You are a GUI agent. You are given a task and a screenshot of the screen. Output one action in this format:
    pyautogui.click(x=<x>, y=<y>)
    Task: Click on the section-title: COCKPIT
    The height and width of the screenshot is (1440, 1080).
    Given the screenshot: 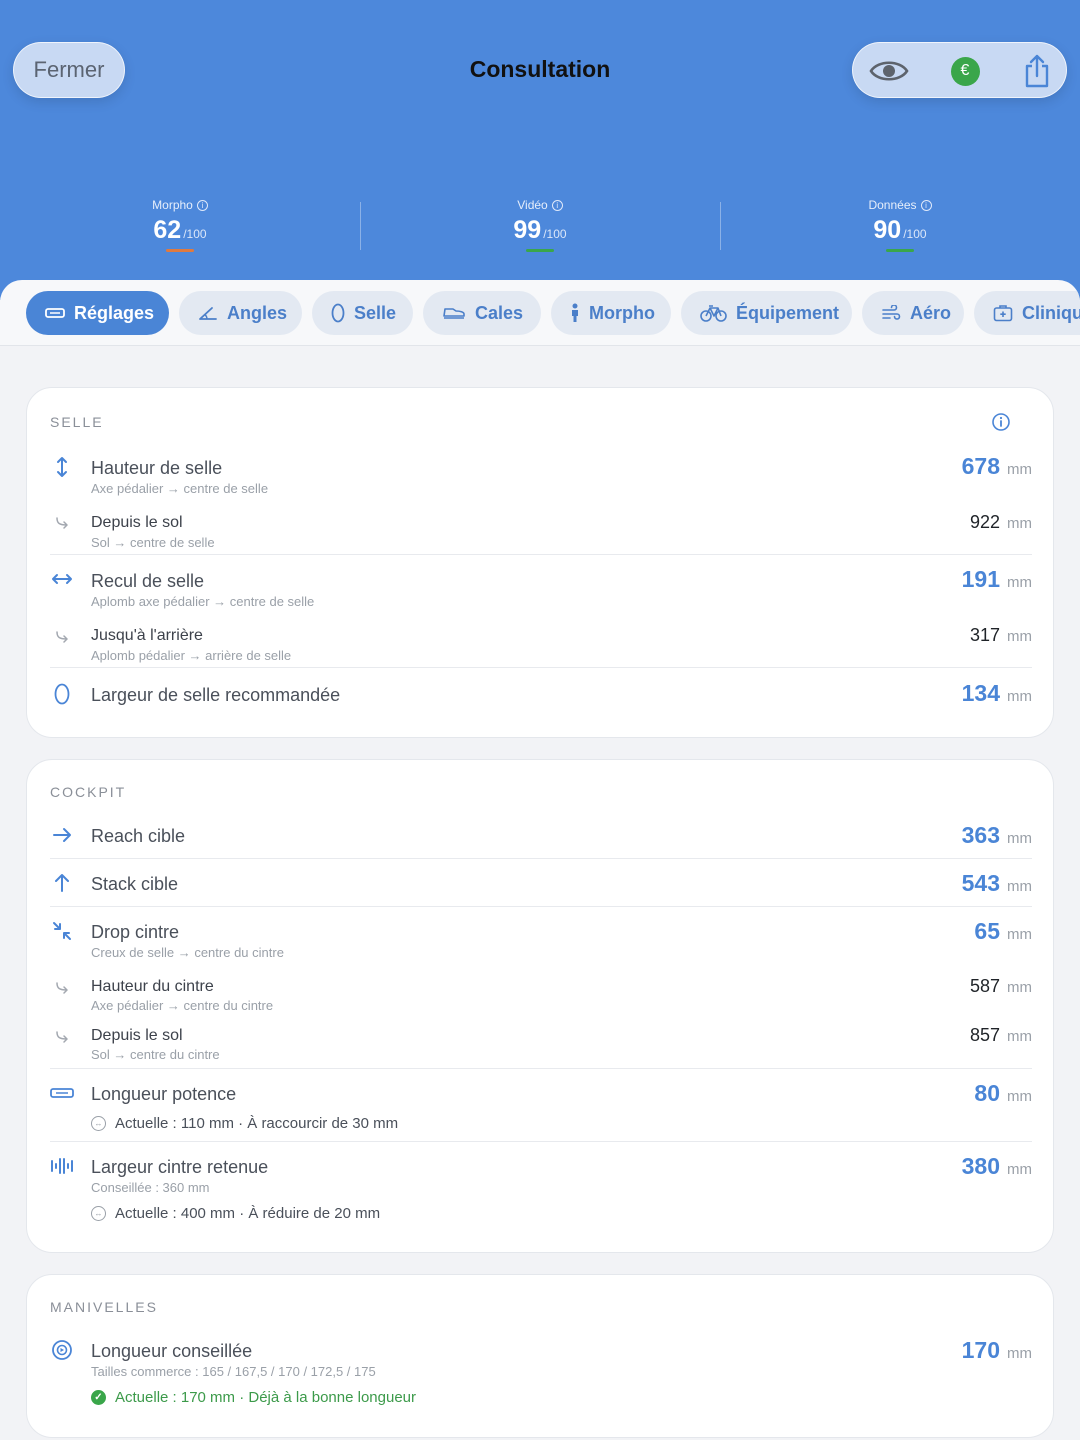 What is the action you would take?
    pyautogui.click(x=88, y=792)
    